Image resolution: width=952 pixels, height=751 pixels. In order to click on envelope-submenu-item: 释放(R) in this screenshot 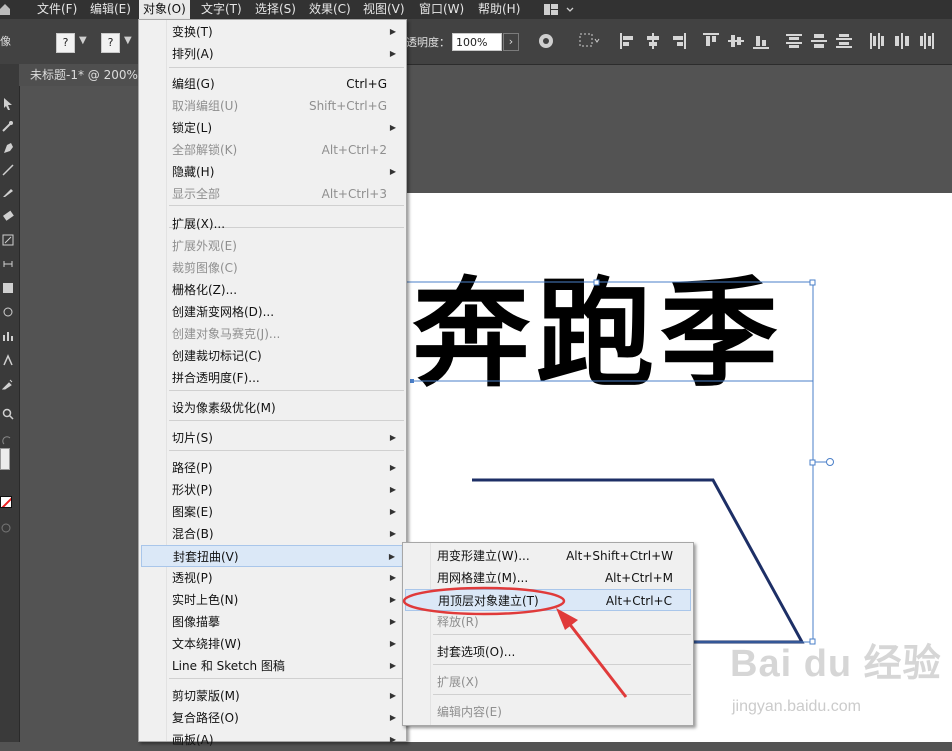, I will do `click(548, 622)`.